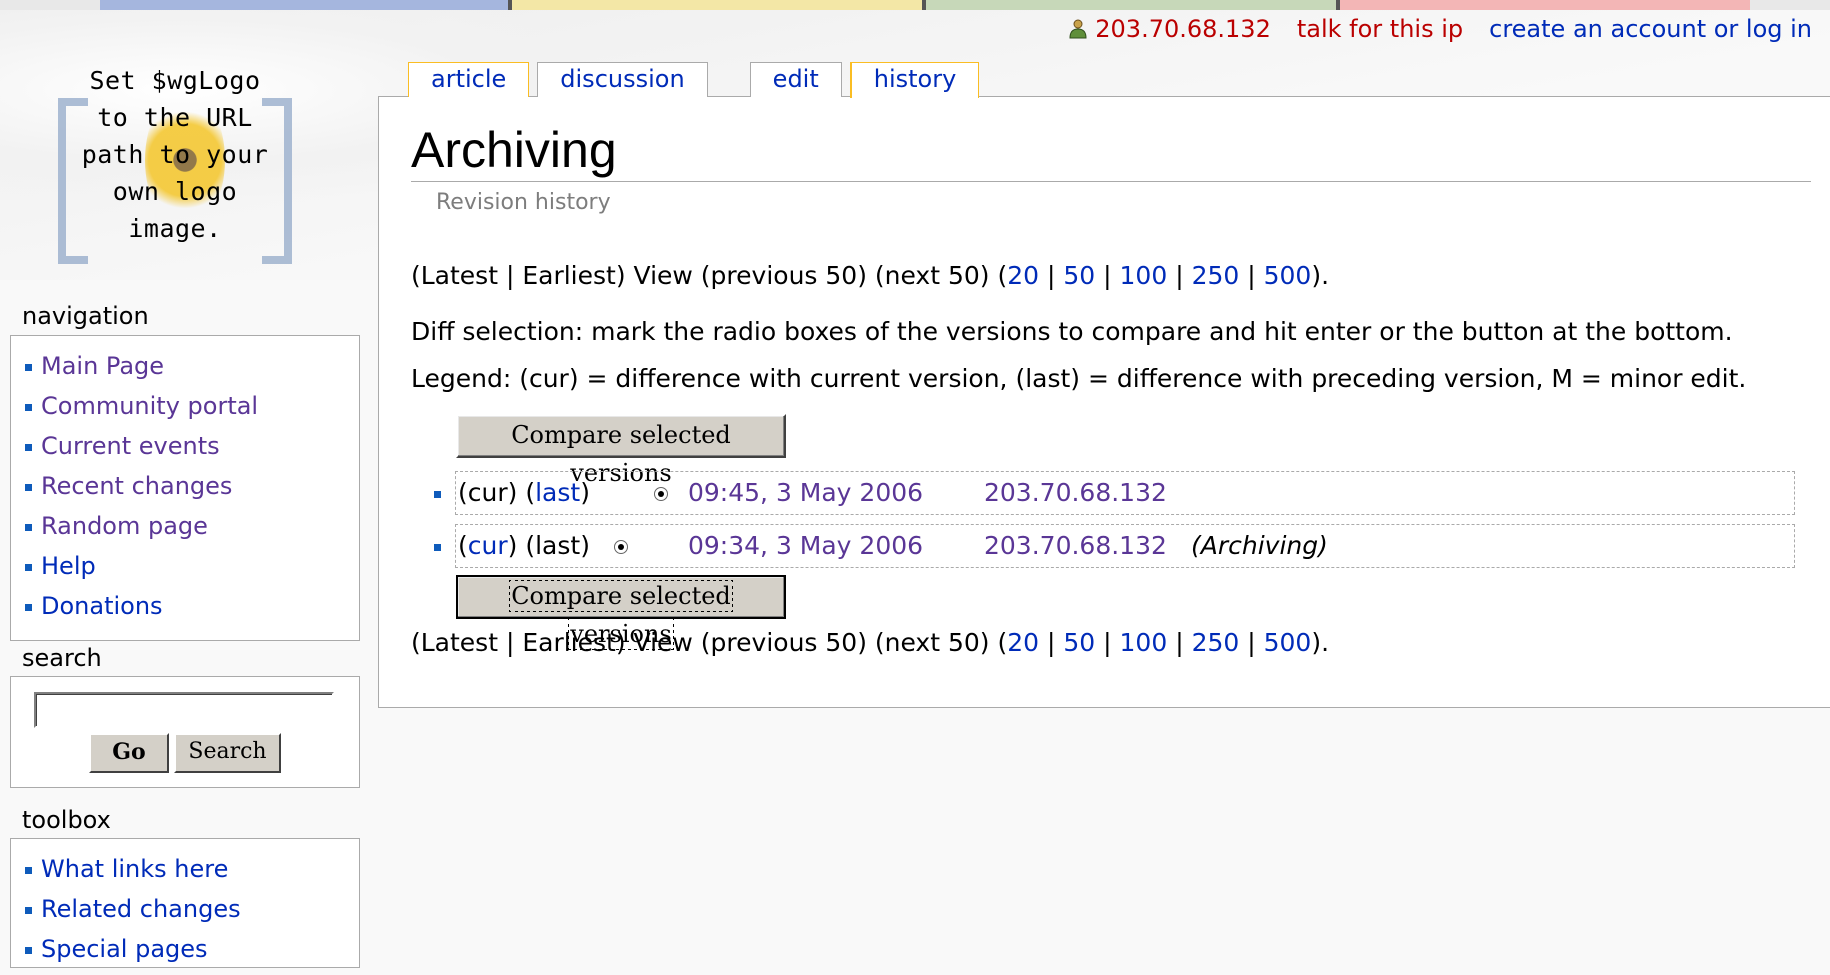  What do you see at coordinates (192, 406) in the screenshot?
I see `nav-community-portal: Community portal` at bounding box center [192, 406].